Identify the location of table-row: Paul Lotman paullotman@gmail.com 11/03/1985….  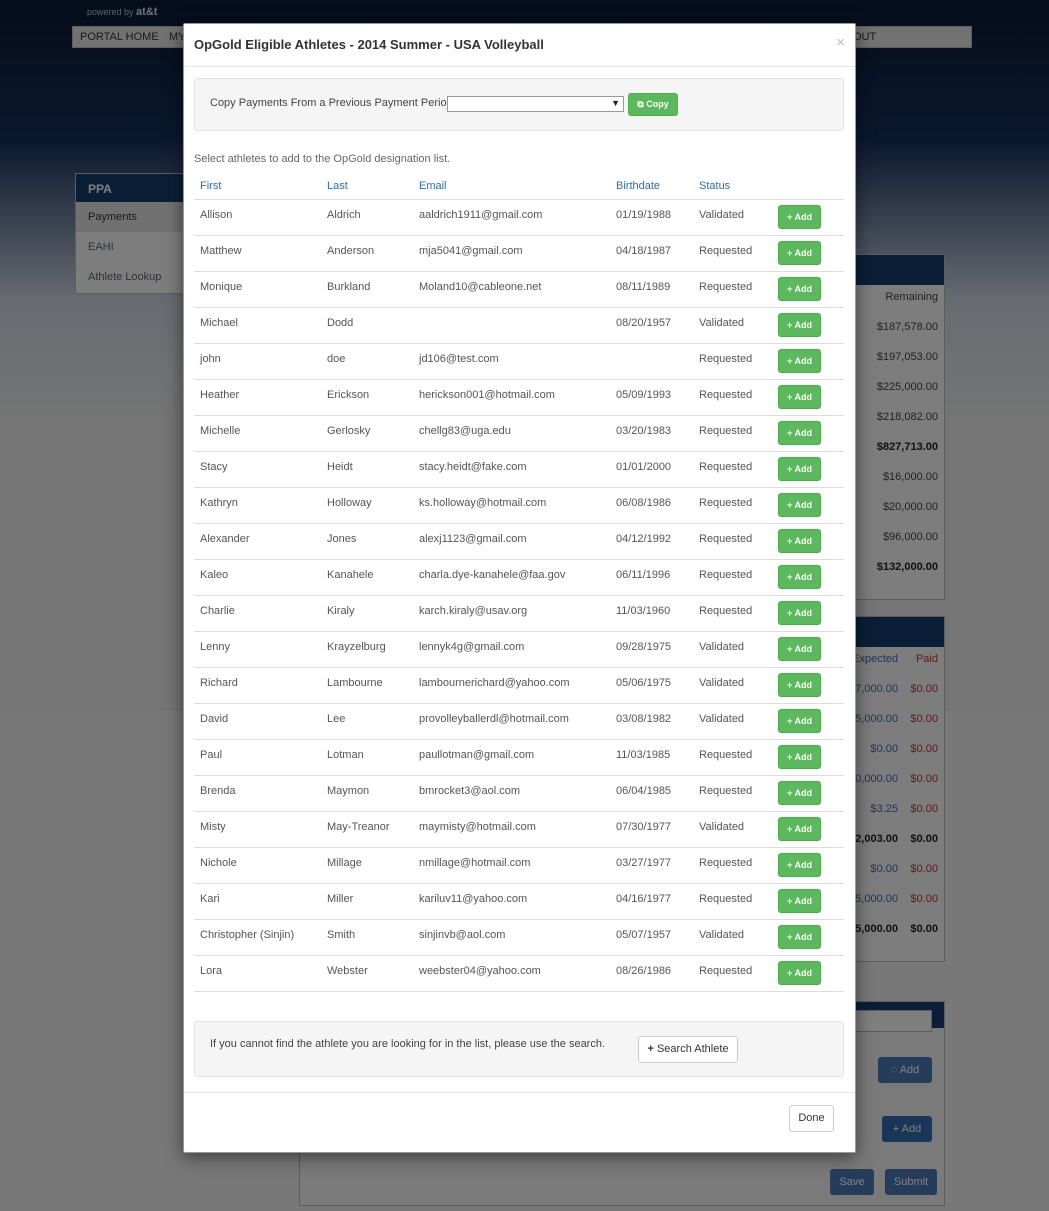
(519, 758).